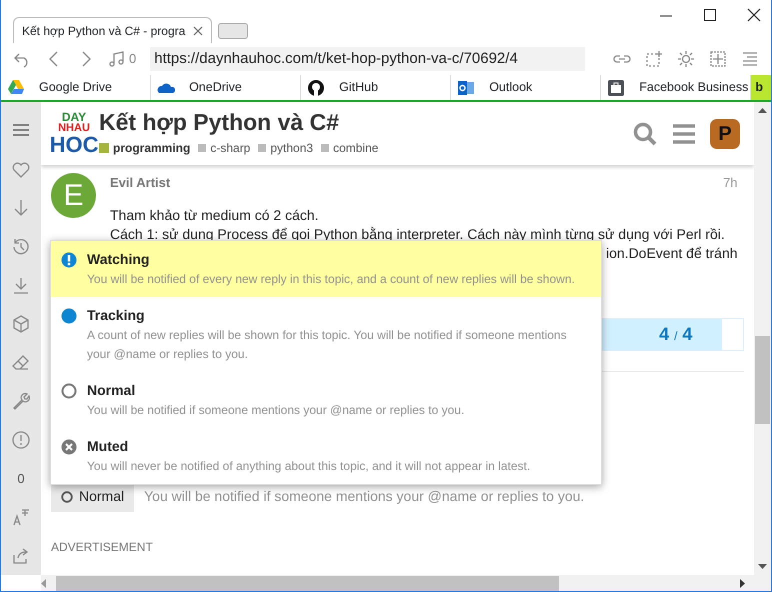 The height and width of the screenshot is (592, 772). I want to click on translate-icon, so click(21, 517).